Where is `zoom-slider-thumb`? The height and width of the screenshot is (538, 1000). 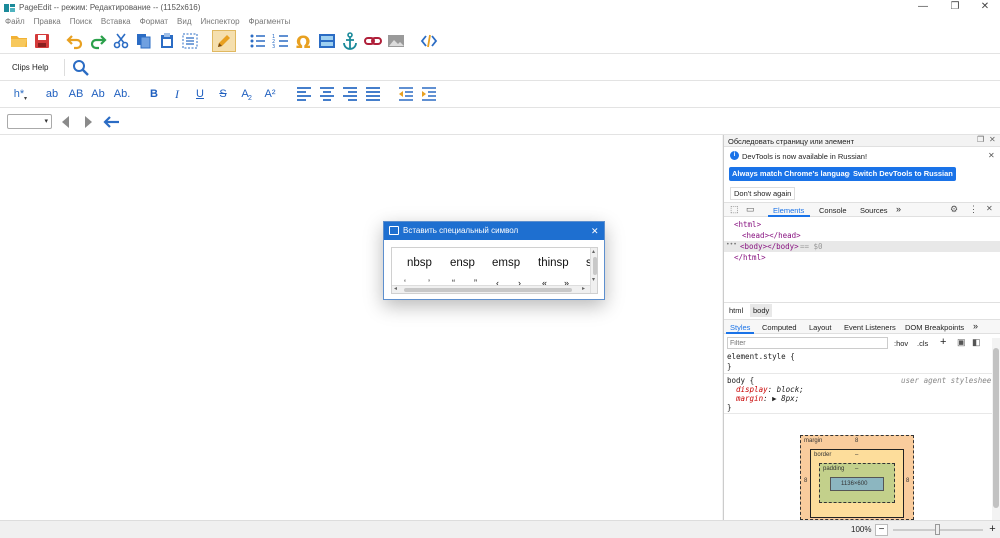 zoom-slider-thumb is located at coordinates (937, 529).